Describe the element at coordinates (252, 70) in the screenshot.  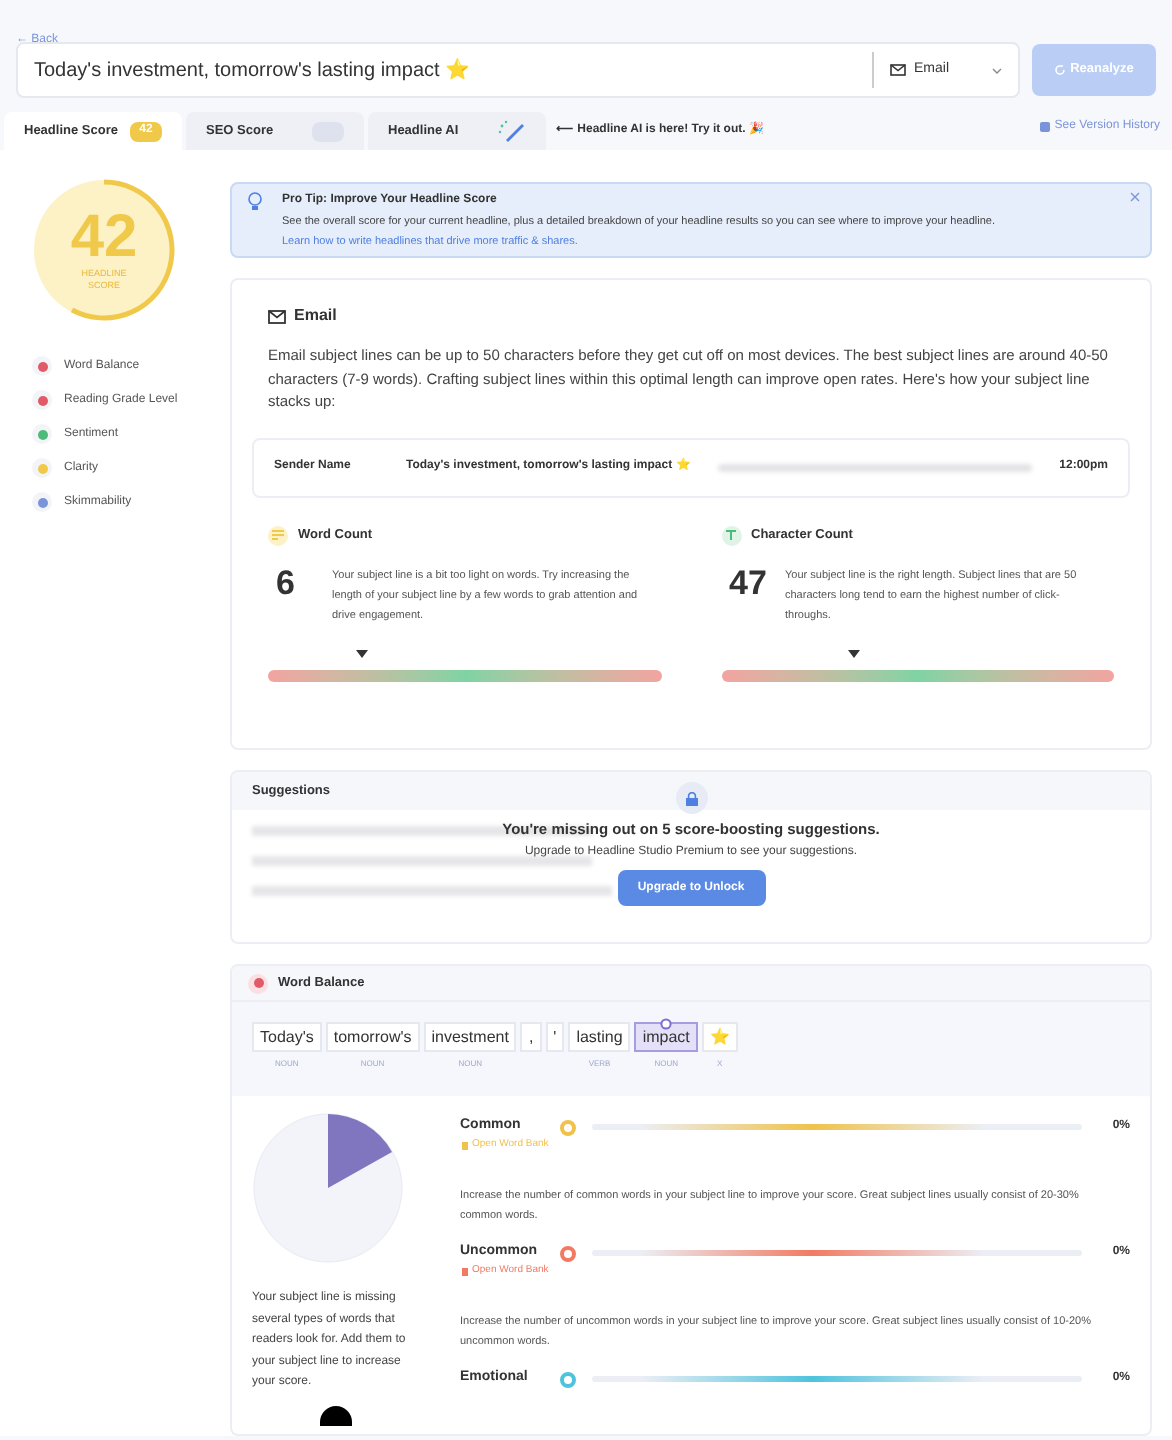
I see `headline-text: Today's investment, tomorrow's lasting impact ⭐` at that location.